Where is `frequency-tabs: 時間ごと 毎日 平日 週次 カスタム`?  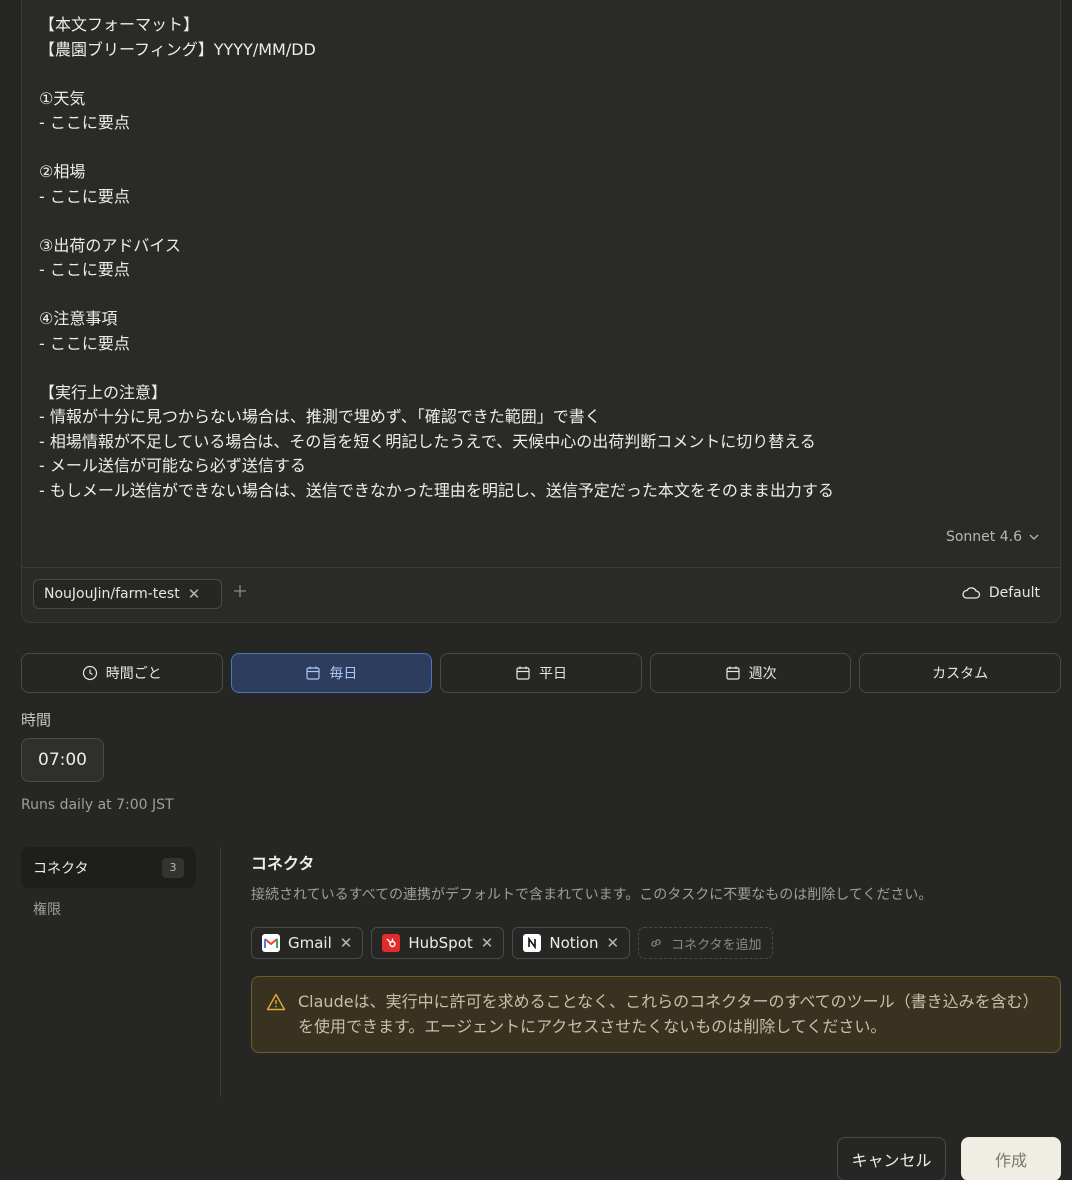 frequency-tabs: 時間ごと 毎日 平日 週次 カスタム is located at coordinates (541, 673).